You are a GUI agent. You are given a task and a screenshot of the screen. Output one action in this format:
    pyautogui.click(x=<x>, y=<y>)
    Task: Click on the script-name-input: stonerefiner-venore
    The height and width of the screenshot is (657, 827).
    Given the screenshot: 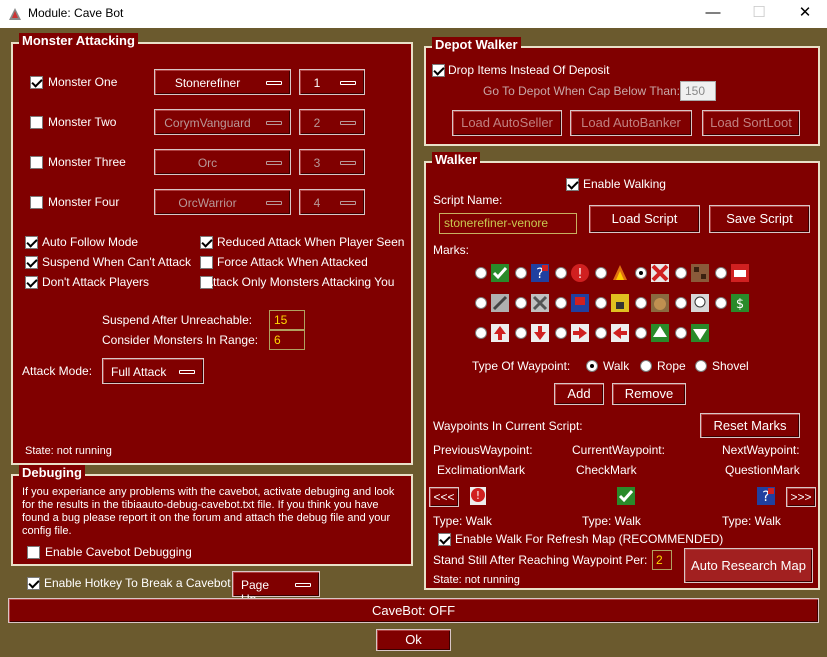 What is the action you would take?
    pyautogui.click(x=508, y=223)
    